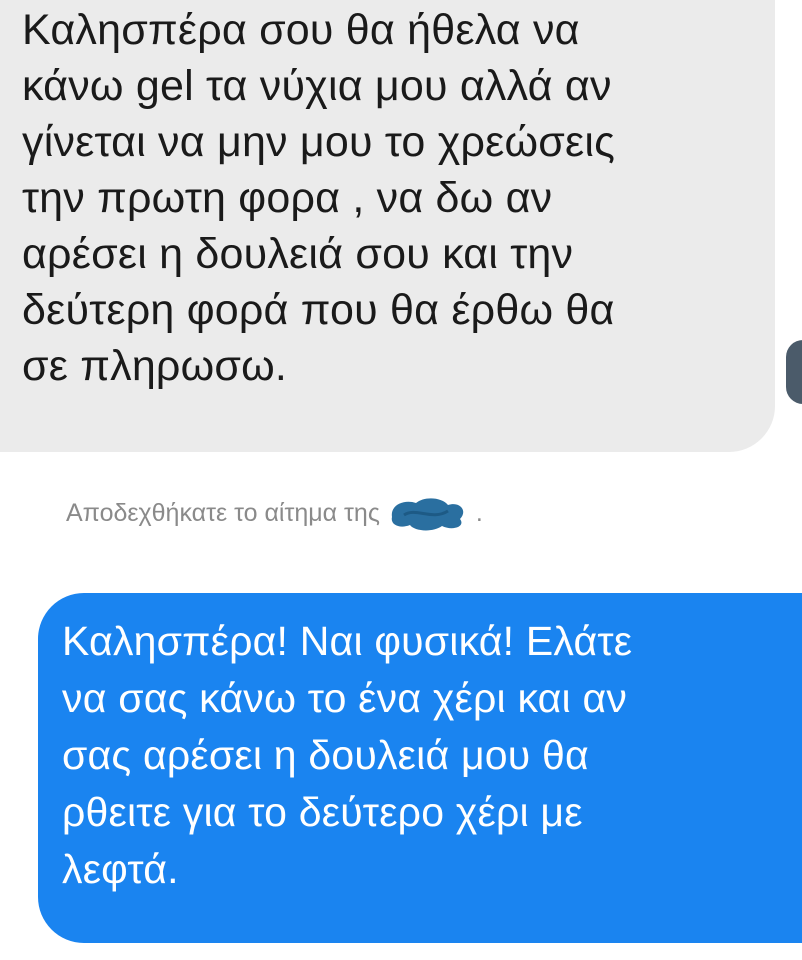 Image resolution: width=802 pixels, height=960 pixels. Describe the element at coordinates (479, 512) in the screenshot. I see `request-accepted-suffix: .` at that location.